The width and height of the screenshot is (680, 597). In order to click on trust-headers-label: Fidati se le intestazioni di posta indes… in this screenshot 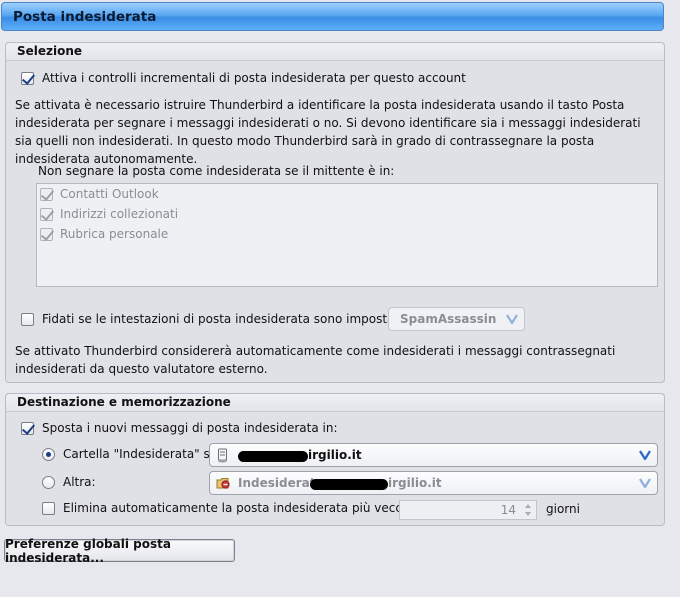, I will do `click(235, 319)`.